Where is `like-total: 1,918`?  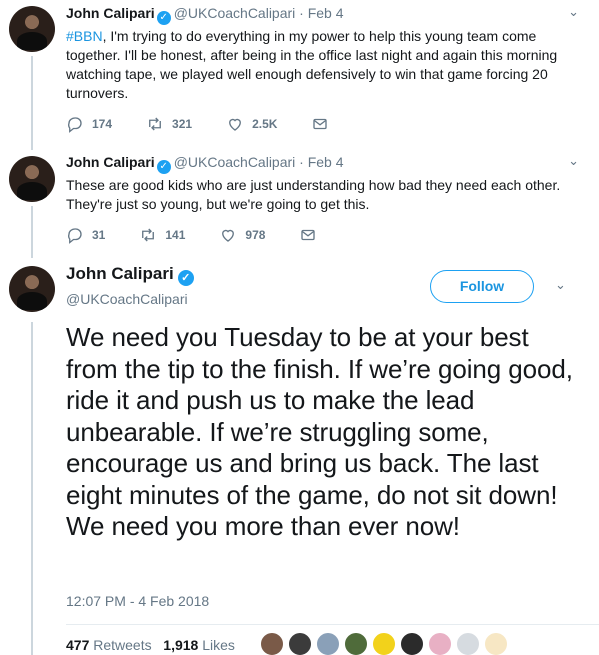 like-total: 1,918 is located at coordinates (181, 645).